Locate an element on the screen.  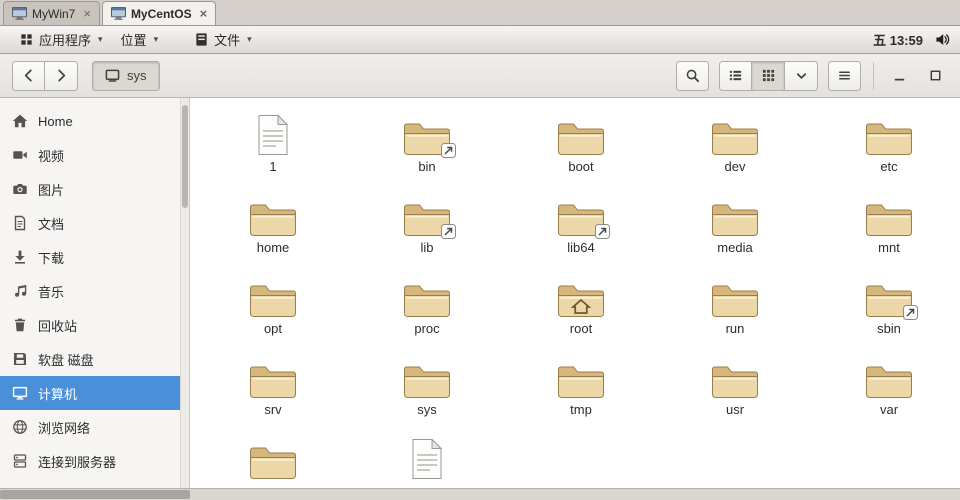
sidebar-item: 音乐 is located at coordinates (94, 291).